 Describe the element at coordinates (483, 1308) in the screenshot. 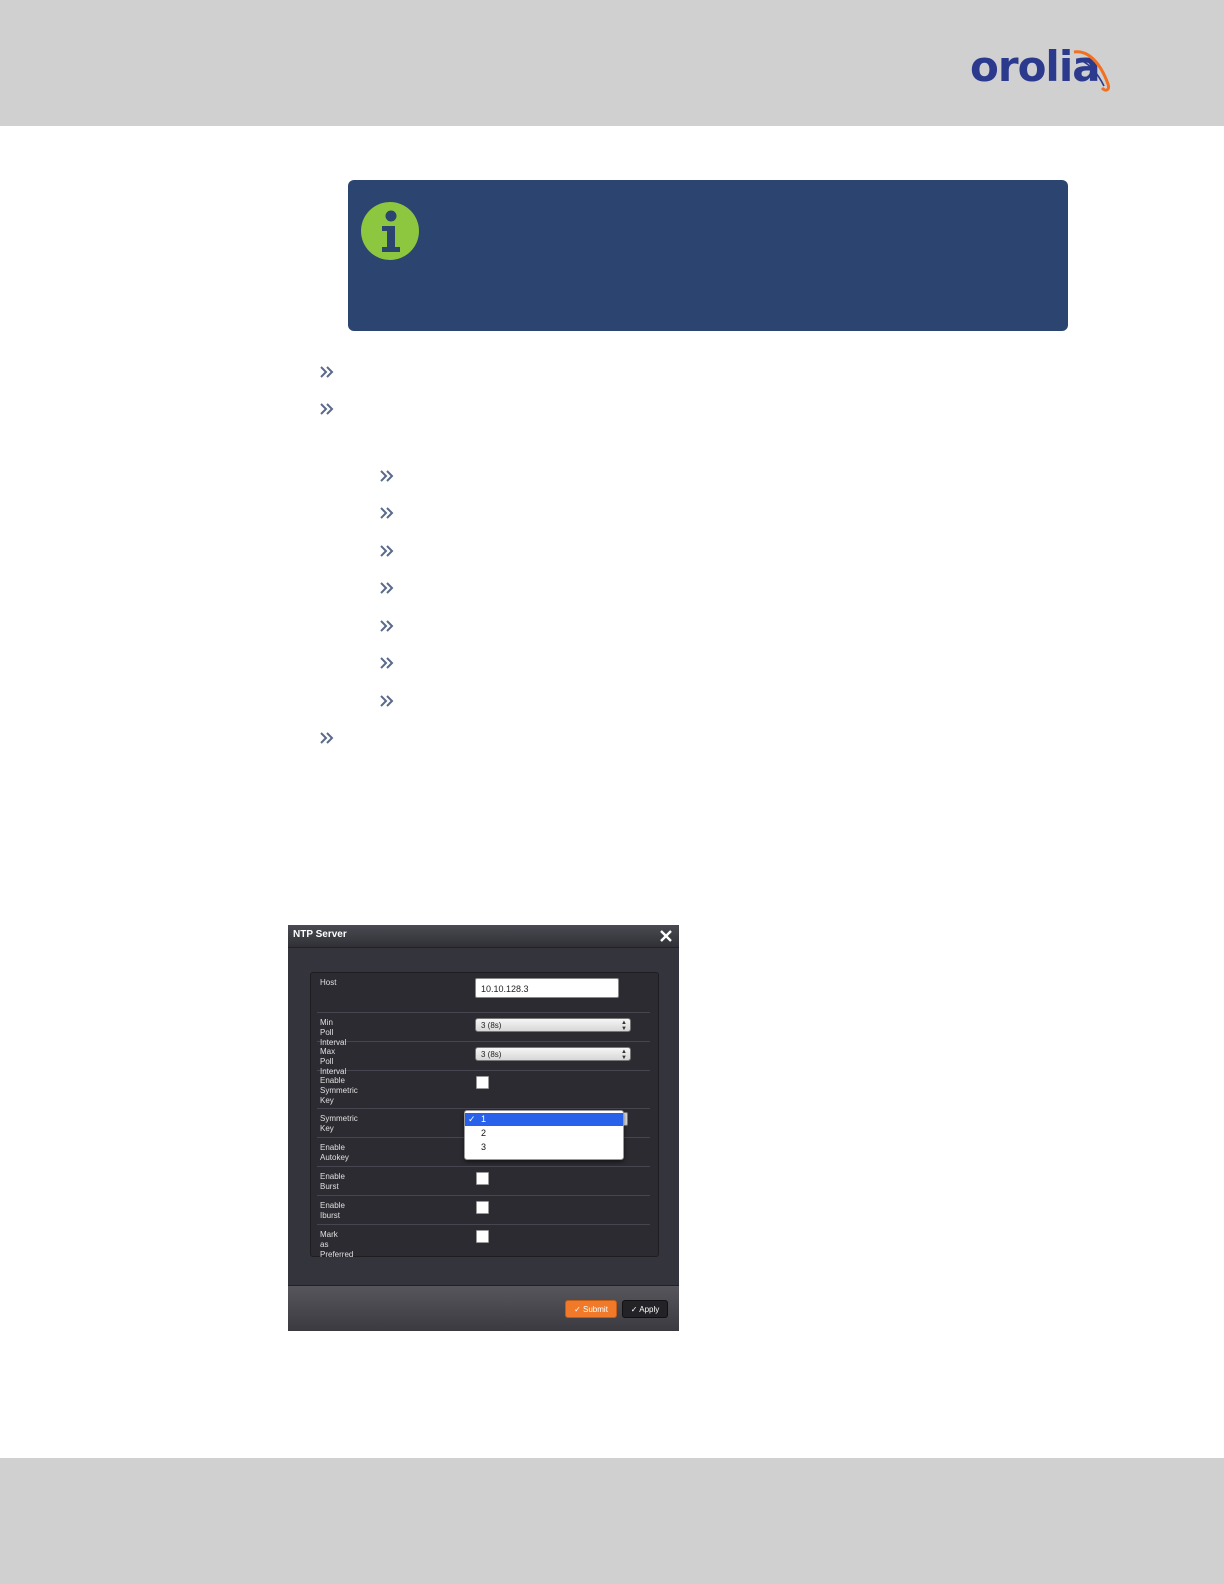

I see `dialog-footer: ✓ Submit ✓ Apply` at that location.